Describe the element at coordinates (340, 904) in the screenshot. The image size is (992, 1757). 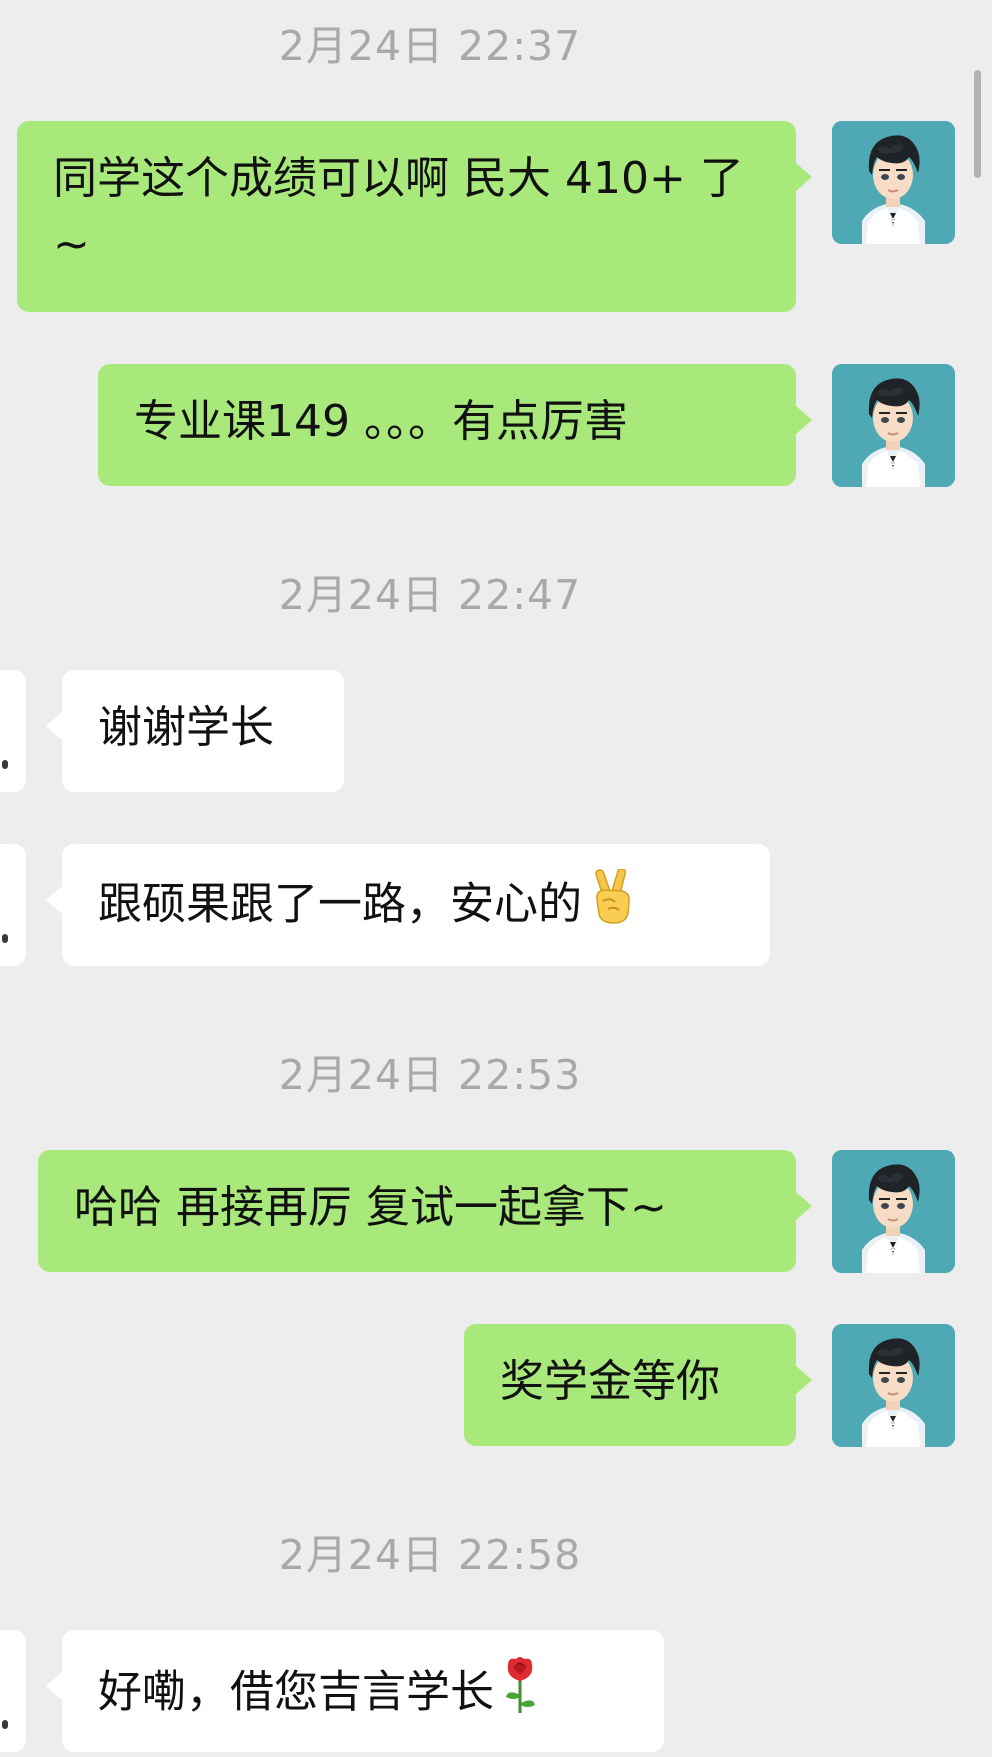
I see `message-text: 跟硕果跟了一路，安心的` at that location.